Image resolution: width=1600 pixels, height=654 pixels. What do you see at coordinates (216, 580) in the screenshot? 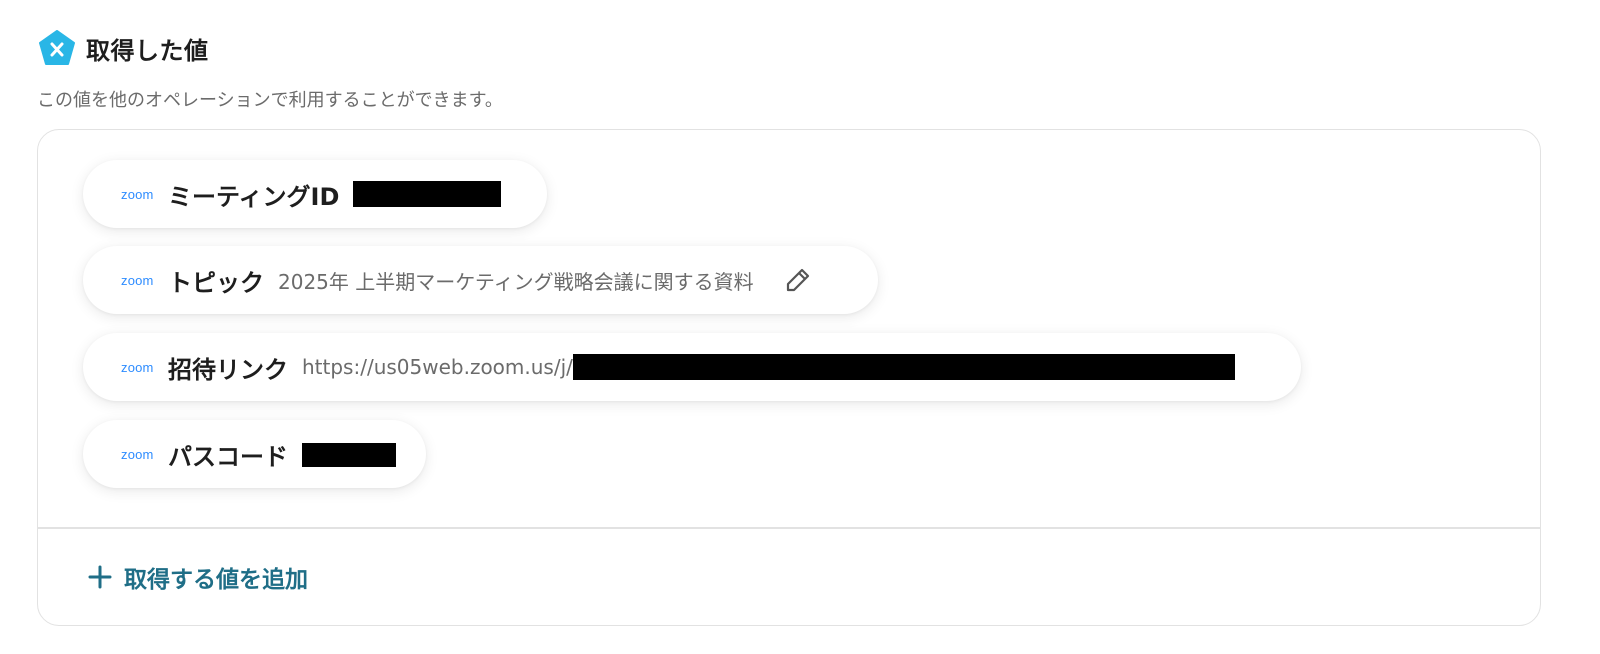
I see `add-value-label: 取得する値を追加` at bounding box center [216, 580].